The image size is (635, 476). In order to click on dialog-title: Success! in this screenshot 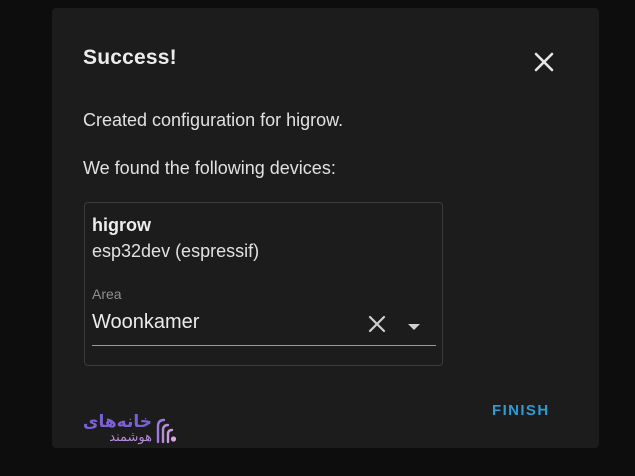, I will do `click(130, 57)`.